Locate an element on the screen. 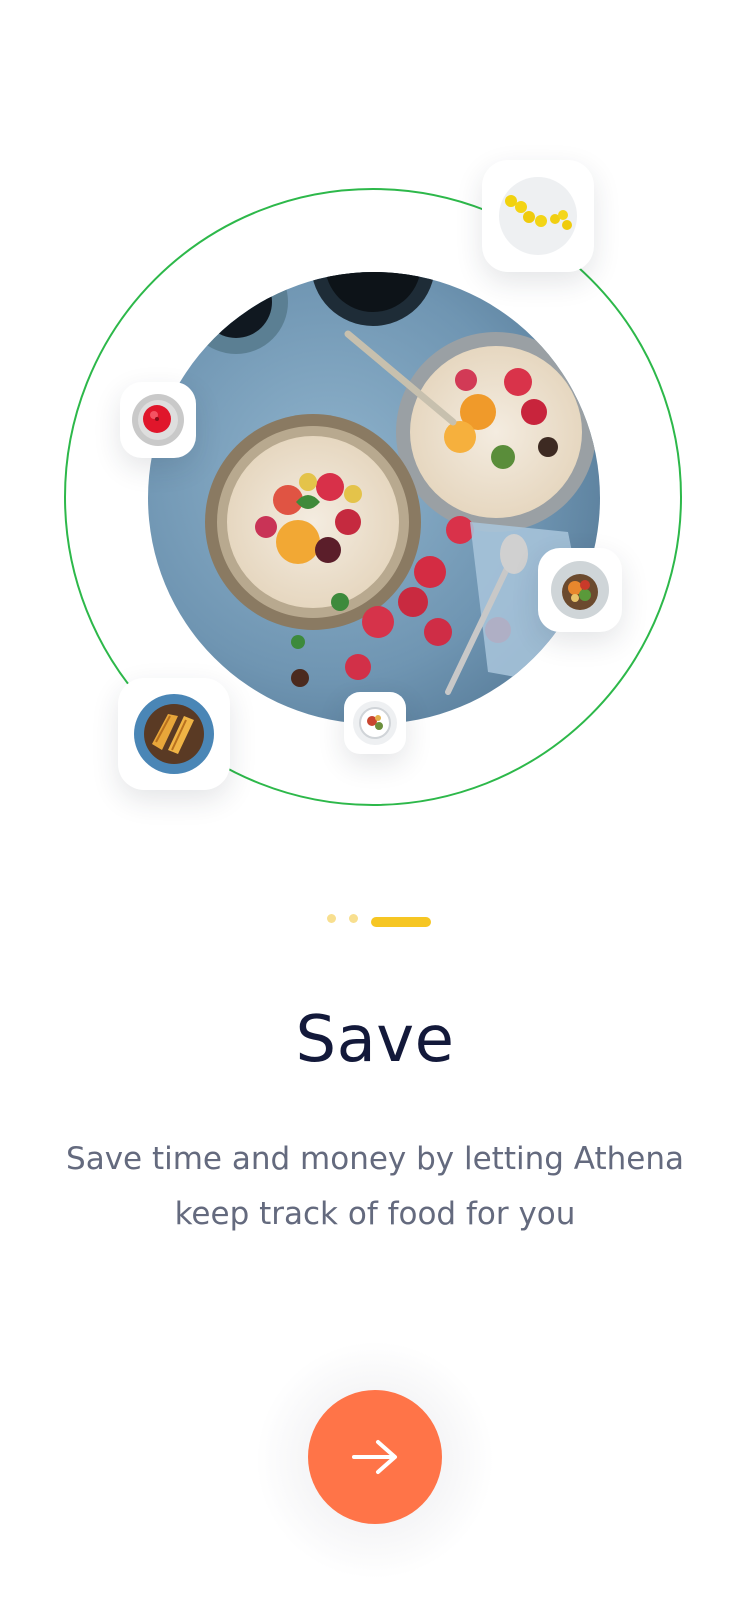  page-indicator is located at coordinates (379, 919).